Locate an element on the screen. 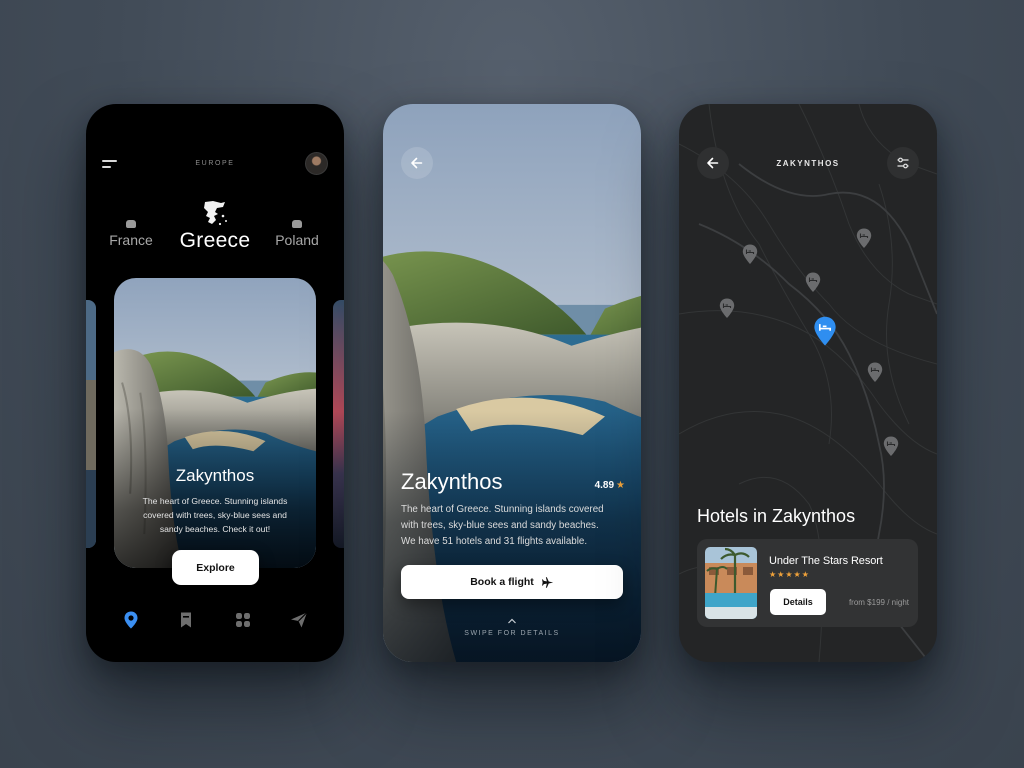 This screenshot has width=1024, height=768. back-button is located at coordinates (417, 163).